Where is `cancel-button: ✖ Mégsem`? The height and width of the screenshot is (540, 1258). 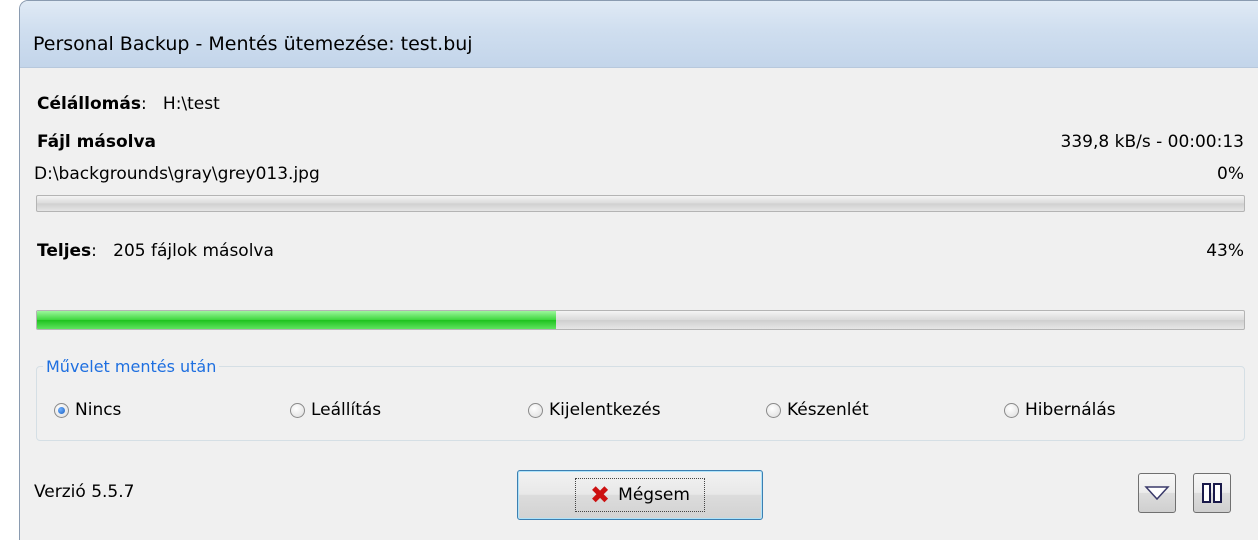 cancel-button: ✖ Mégsem is located at coordinates (640, 495).